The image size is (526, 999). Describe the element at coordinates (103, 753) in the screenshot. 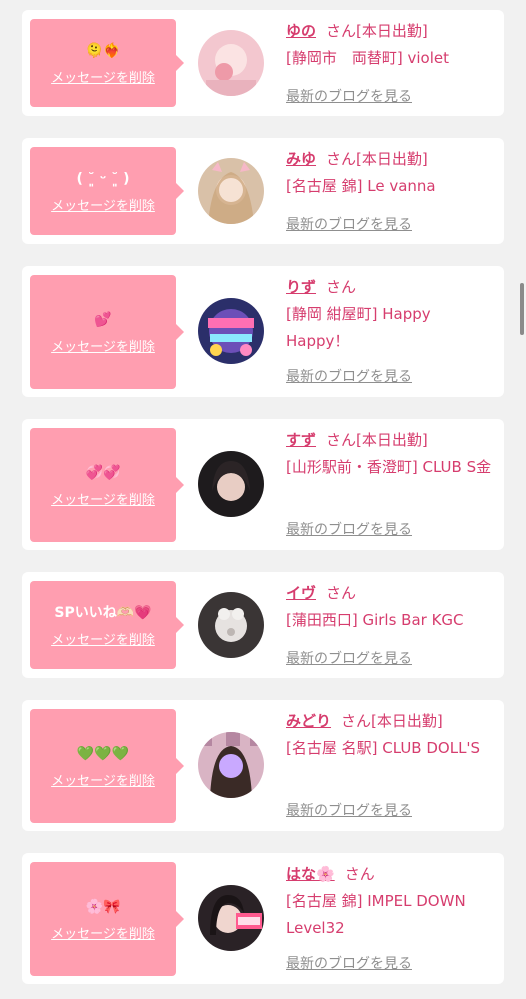

I see `message-stamp: 💚💚💚` at that location.